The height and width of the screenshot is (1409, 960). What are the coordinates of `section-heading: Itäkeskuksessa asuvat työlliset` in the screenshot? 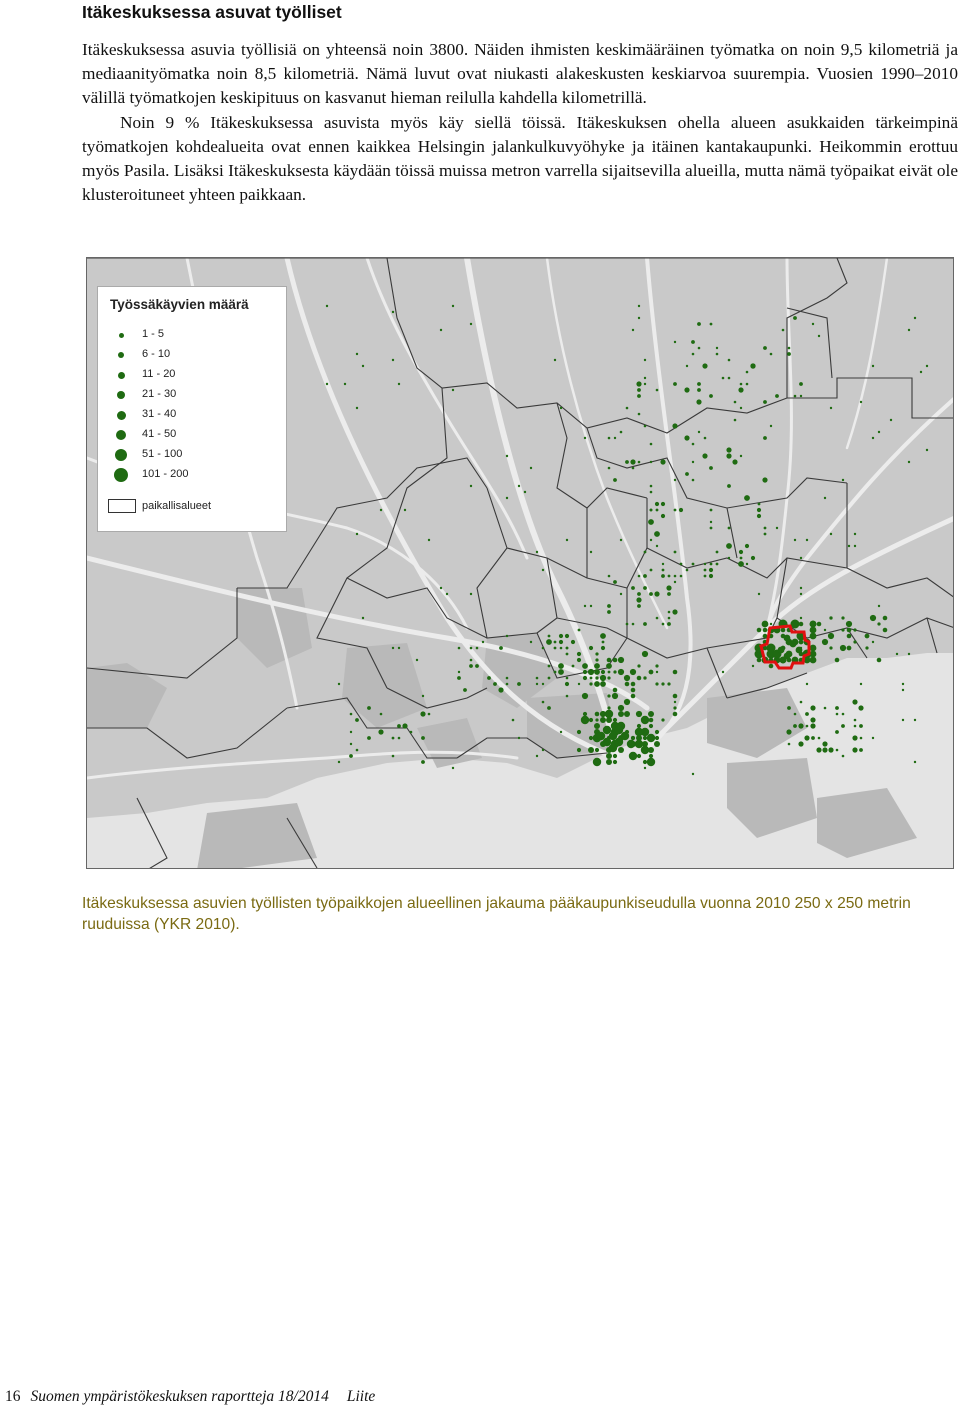 It's located at (212, 12).